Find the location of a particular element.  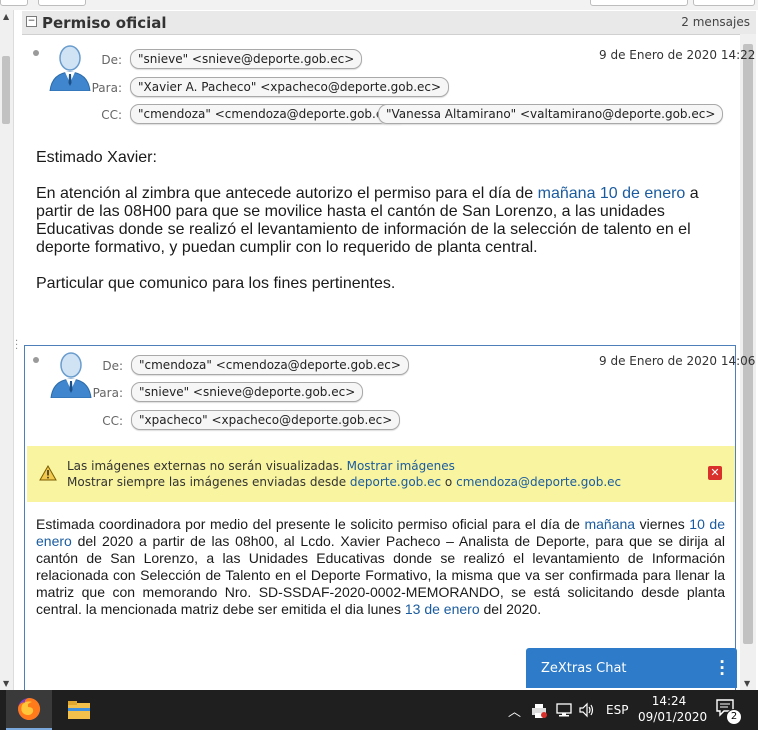

date-link: mañana 10 de enero is located at coordinates (612, 193).